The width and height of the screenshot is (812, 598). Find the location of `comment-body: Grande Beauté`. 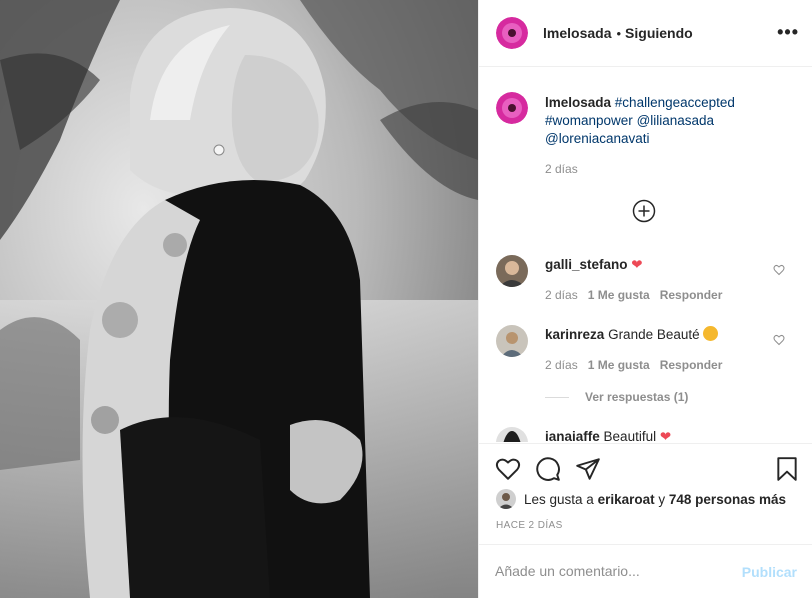

comment-body: Grande Beauté is located at coordinates (654, 334).